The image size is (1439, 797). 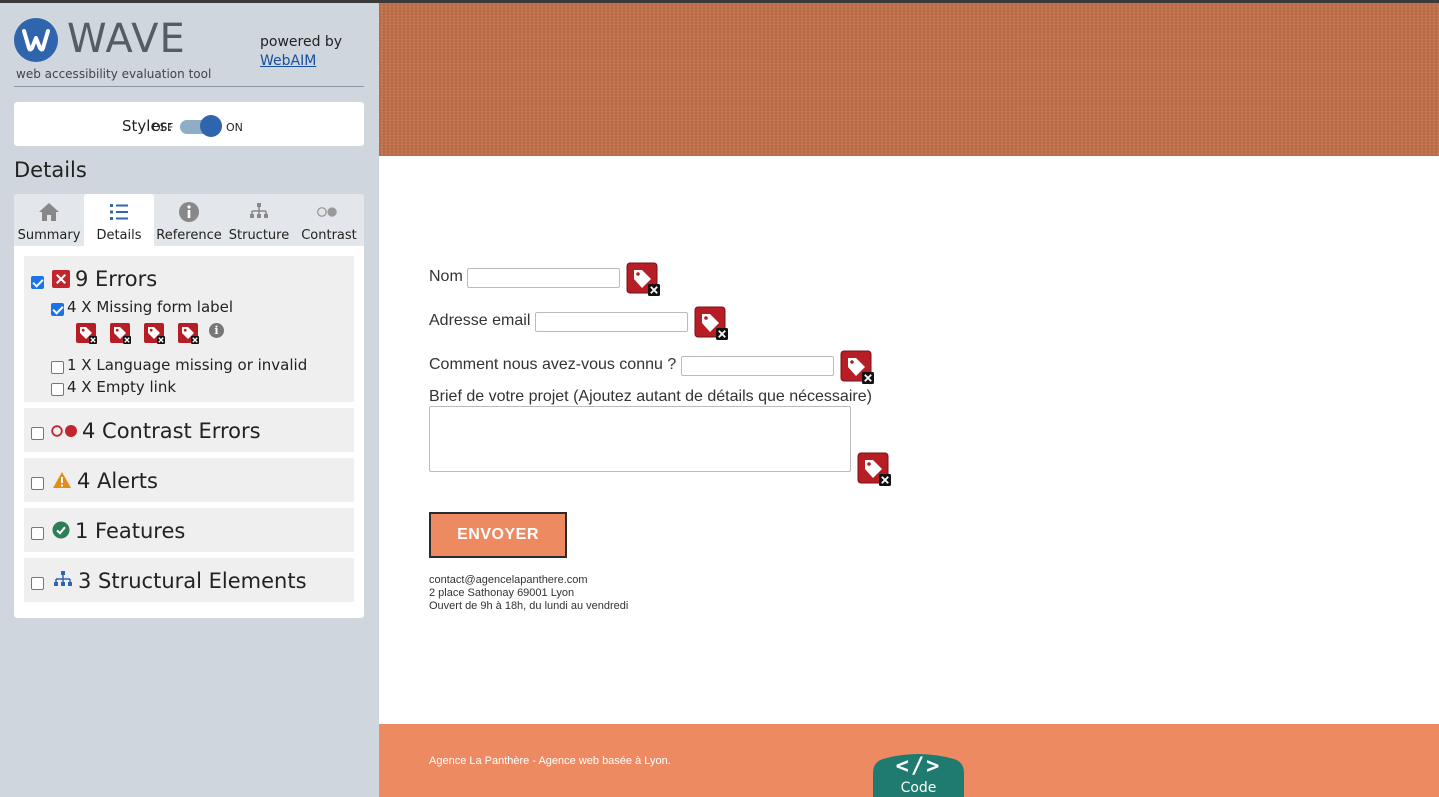 What do you see at coordinates (329, 220) in the screenshot?
I see `tab-contrast: Contrast` at bounding box center [329, 220].